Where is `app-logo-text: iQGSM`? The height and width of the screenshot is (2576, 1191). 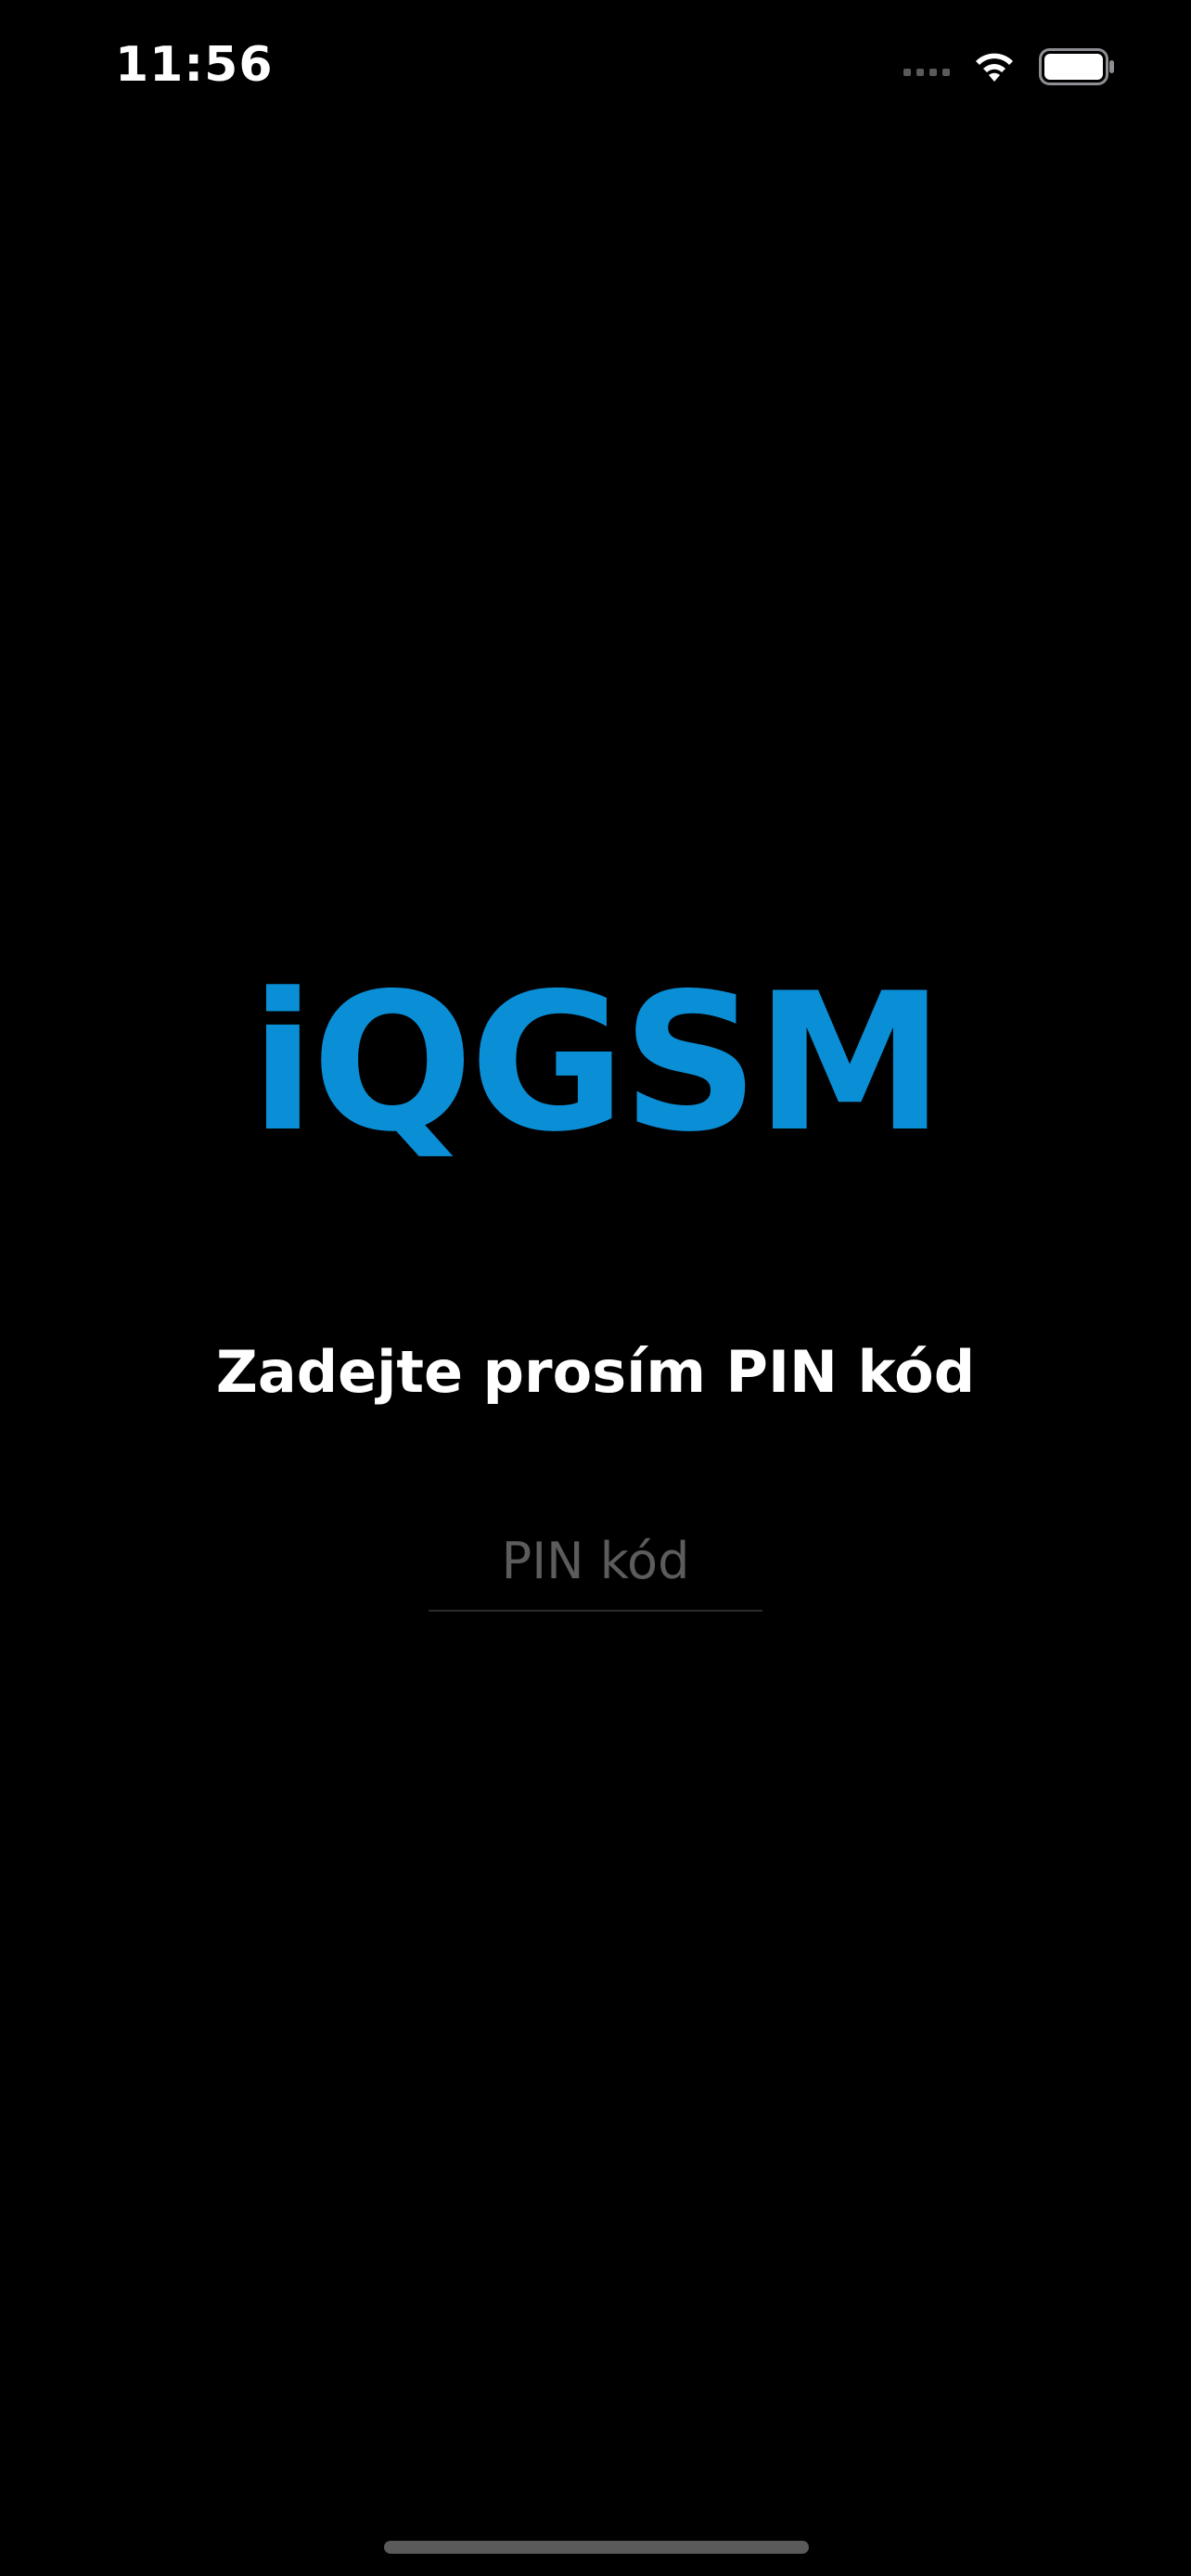
app-logo-text: iQGSM is located at coordinates (597, 1063).